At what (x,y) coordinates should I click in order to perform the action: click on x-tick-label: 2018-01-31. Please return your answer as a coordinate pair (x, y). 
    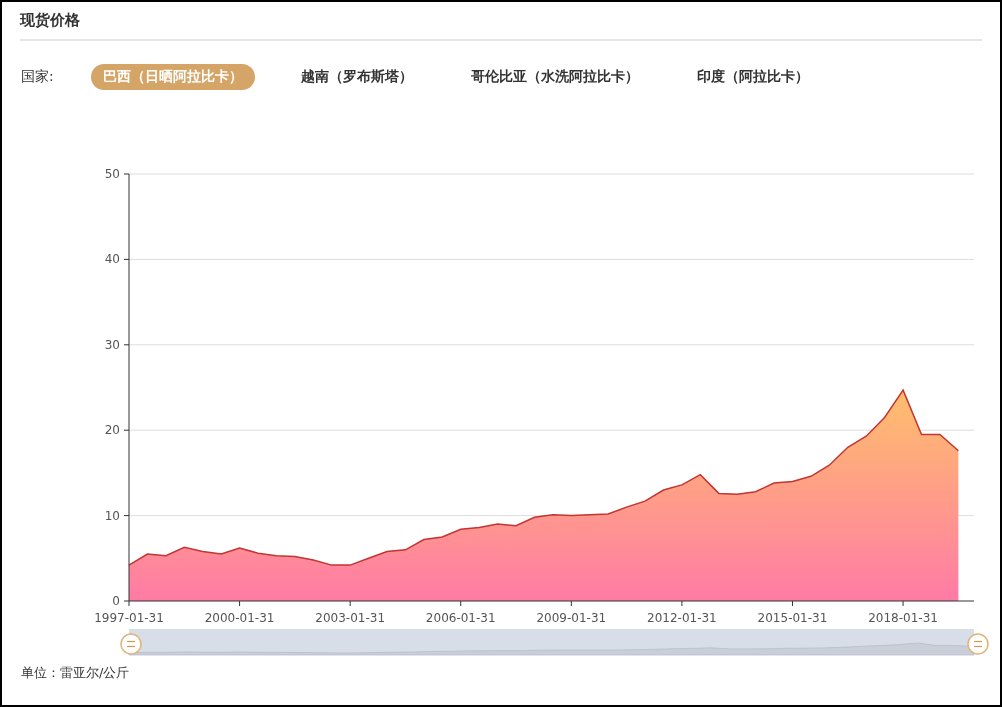
    Looking at the image, I should click on (903, 618).